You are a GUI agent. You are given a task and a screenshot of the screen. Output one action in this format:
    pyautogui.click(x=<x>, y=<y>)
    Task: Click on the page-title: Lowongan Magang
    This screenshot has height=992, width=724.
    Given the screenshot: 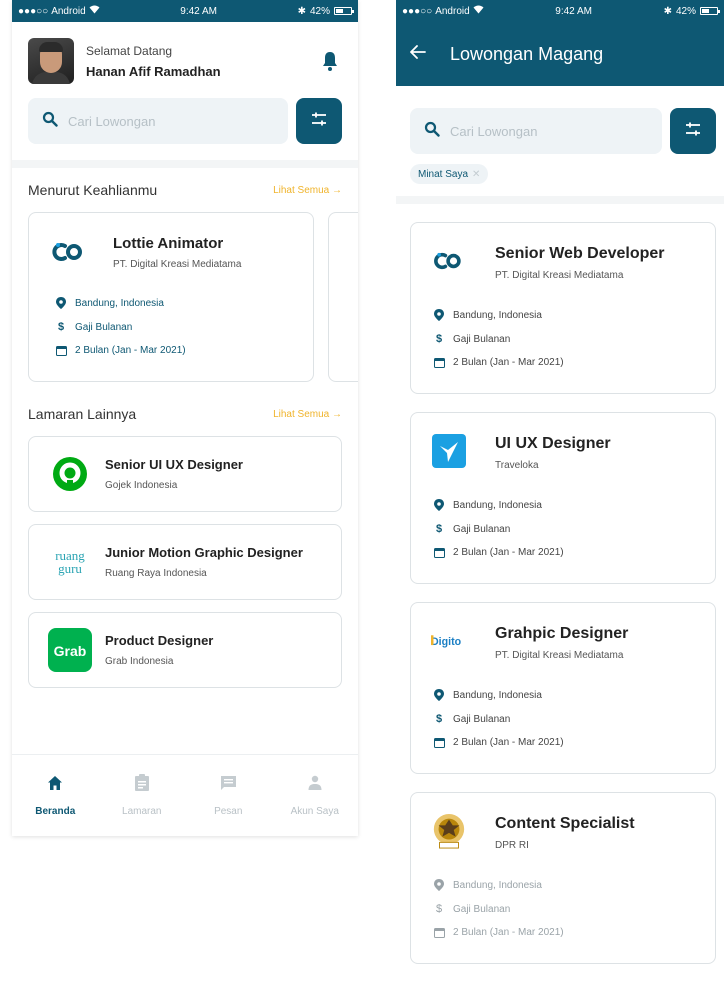 What is the action you would take?
    pyautogui.click(x=527, y=53)
    